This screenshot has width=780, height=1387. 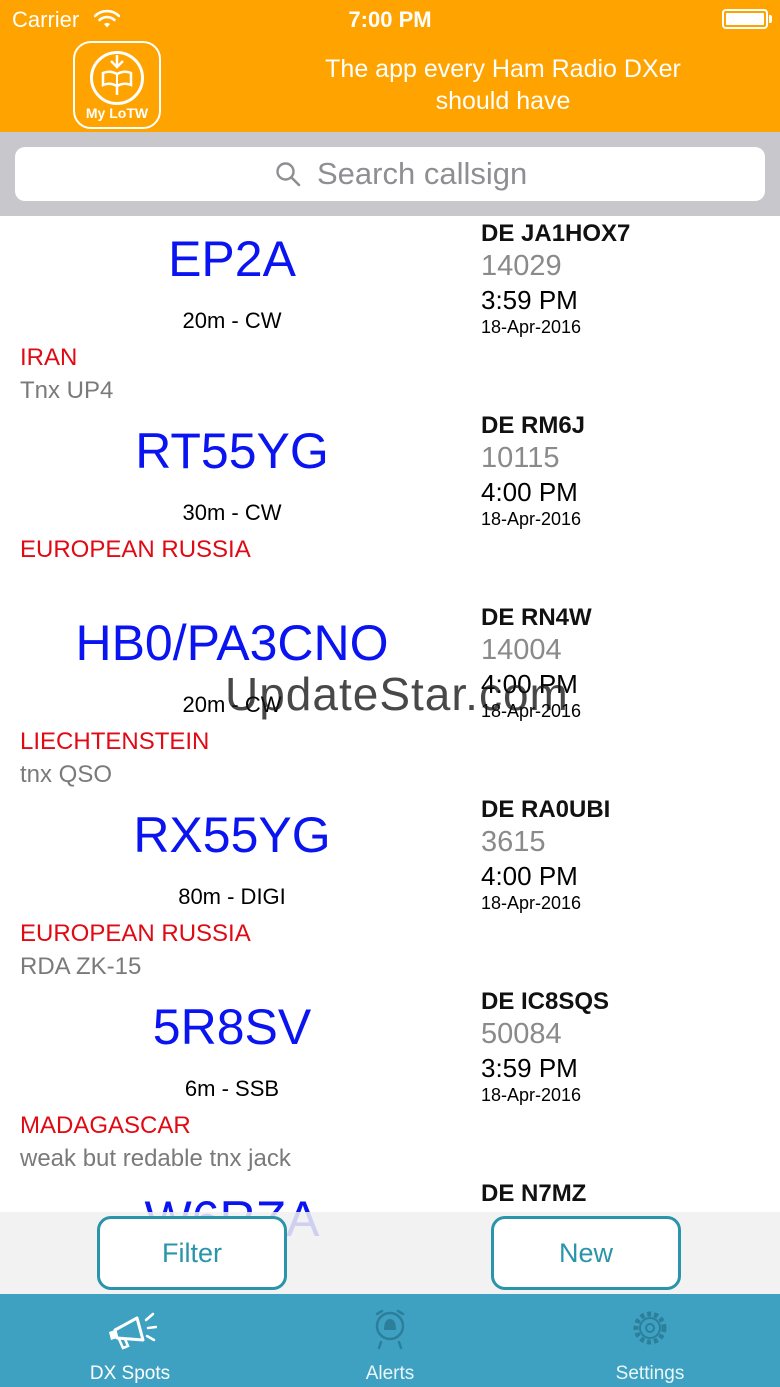 What do you see at coordinates (288, 174) in the screenshot?
I see `search-icon` at bounding box center [288, 174].